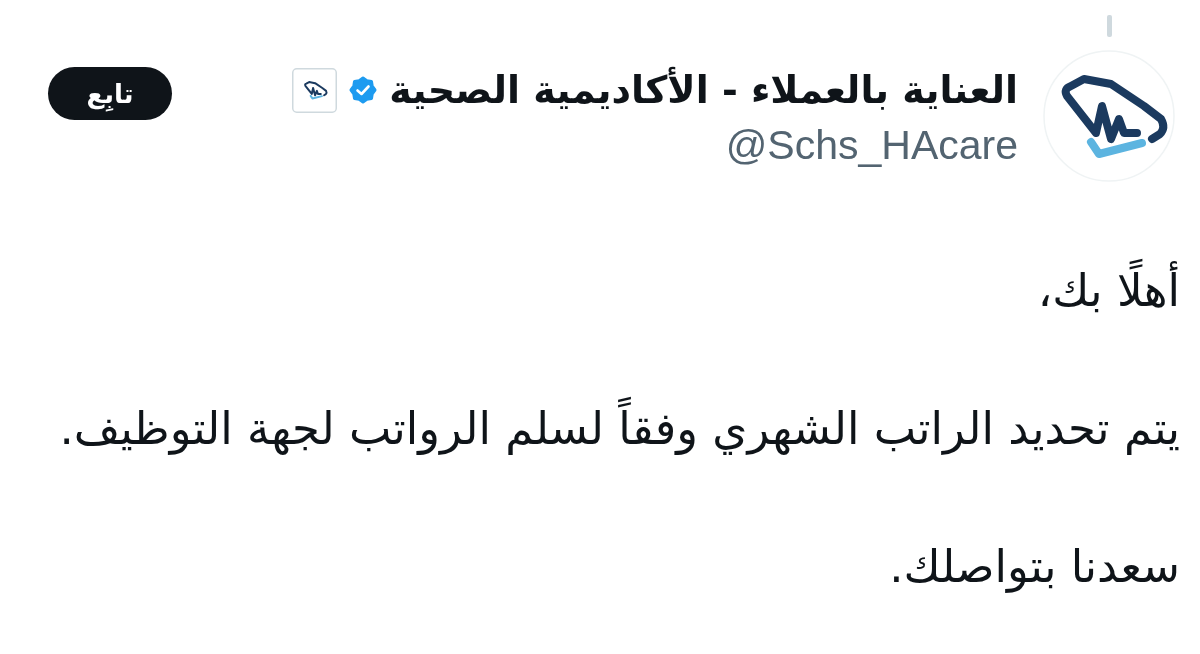 Image resolution: width=1200 pixels, height=654 pixels. I want to click on affiliate-logo-icon, so click(315, 90).